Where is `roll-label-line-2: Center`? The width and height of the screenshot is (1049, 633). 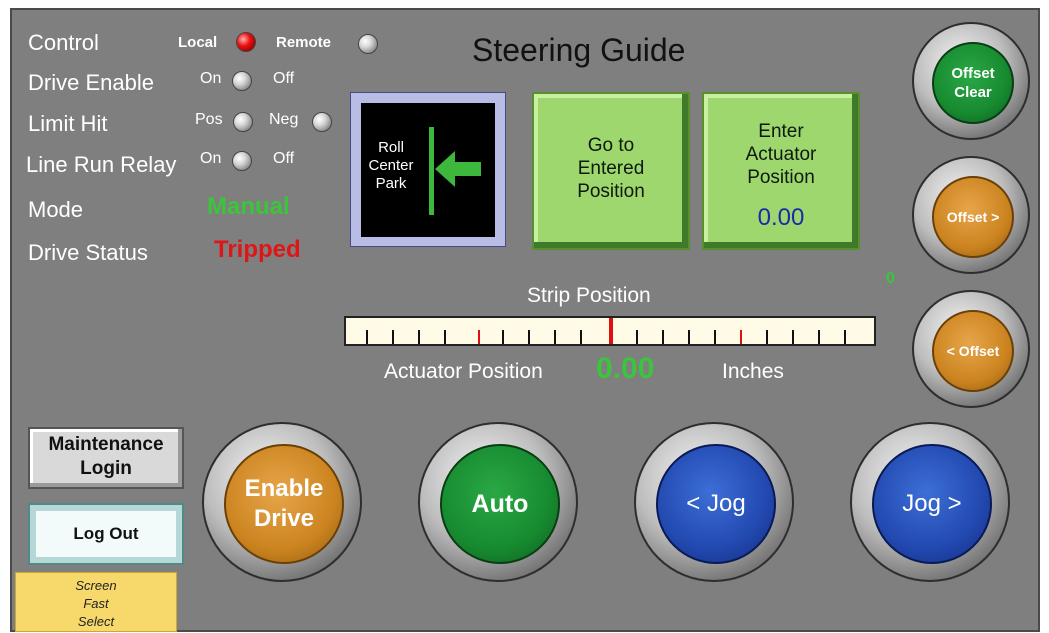
roll-label-line-2: Center is located at coordinates (391, 165).